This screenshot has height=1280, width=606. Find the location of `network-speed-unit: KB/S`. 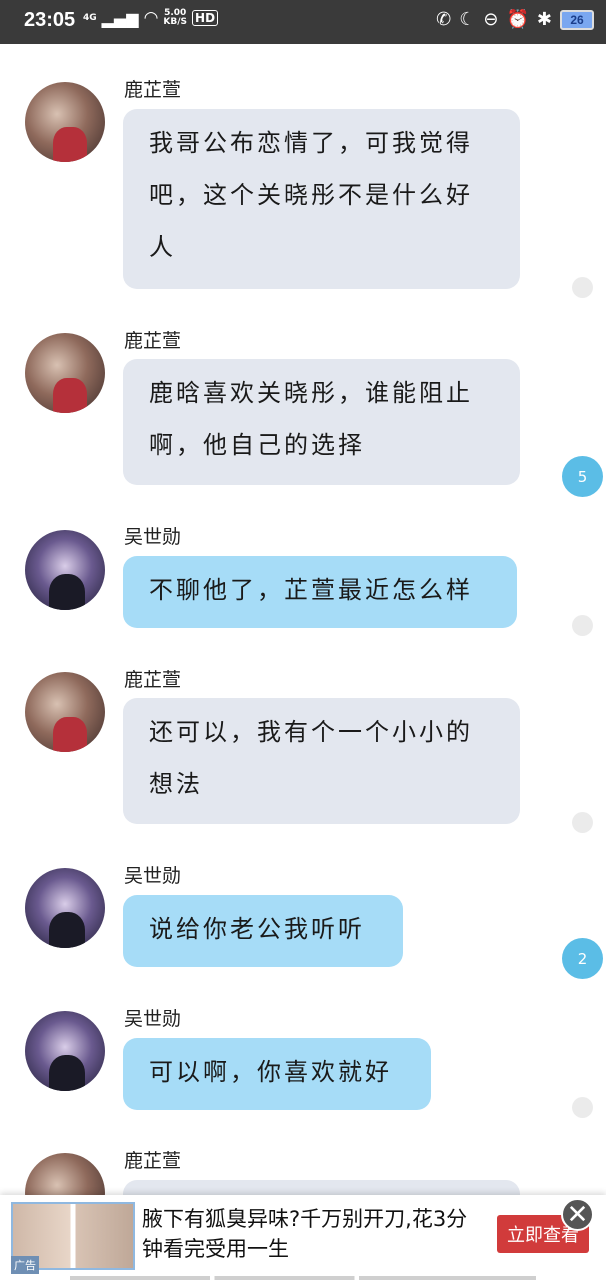

network-speed-unit: KB/S is located at coordinates (175, 22).